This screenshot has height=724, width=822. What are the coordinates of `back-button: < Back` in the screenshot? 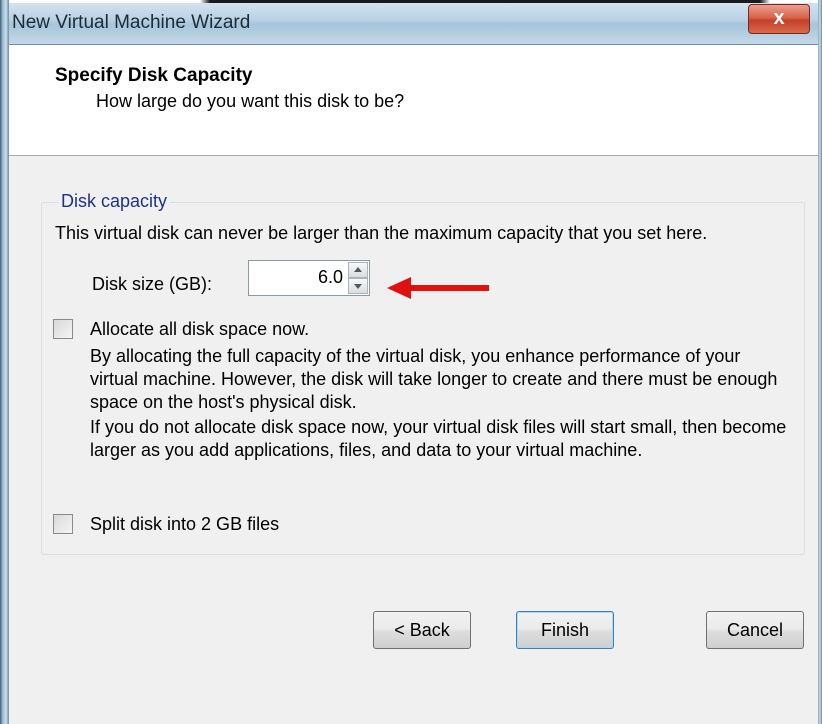 It's located at (422, 630).